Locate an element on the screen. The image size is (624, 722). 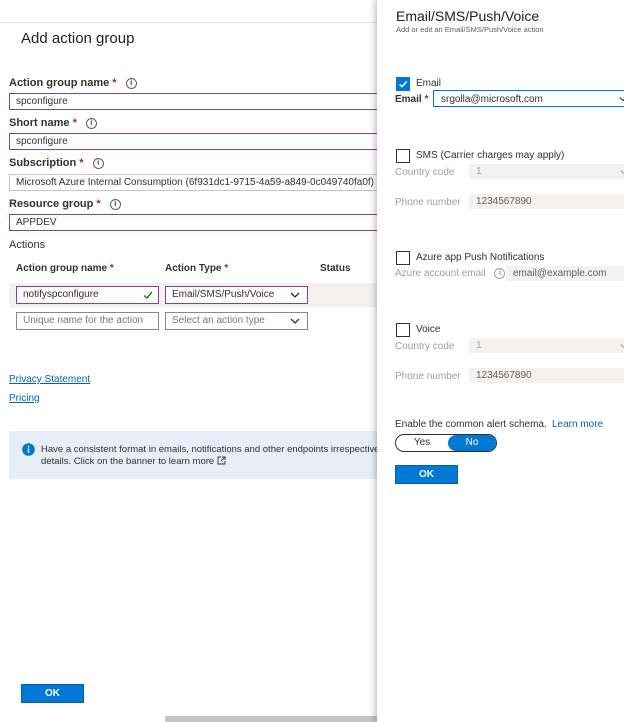
sms-country-code-label: Country code is located at coordinates (425, 172).